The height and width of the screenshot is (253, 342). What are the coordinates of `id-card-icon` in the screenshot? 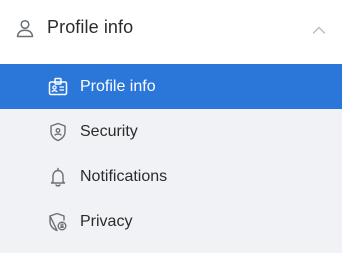 It's located at (58, 87).